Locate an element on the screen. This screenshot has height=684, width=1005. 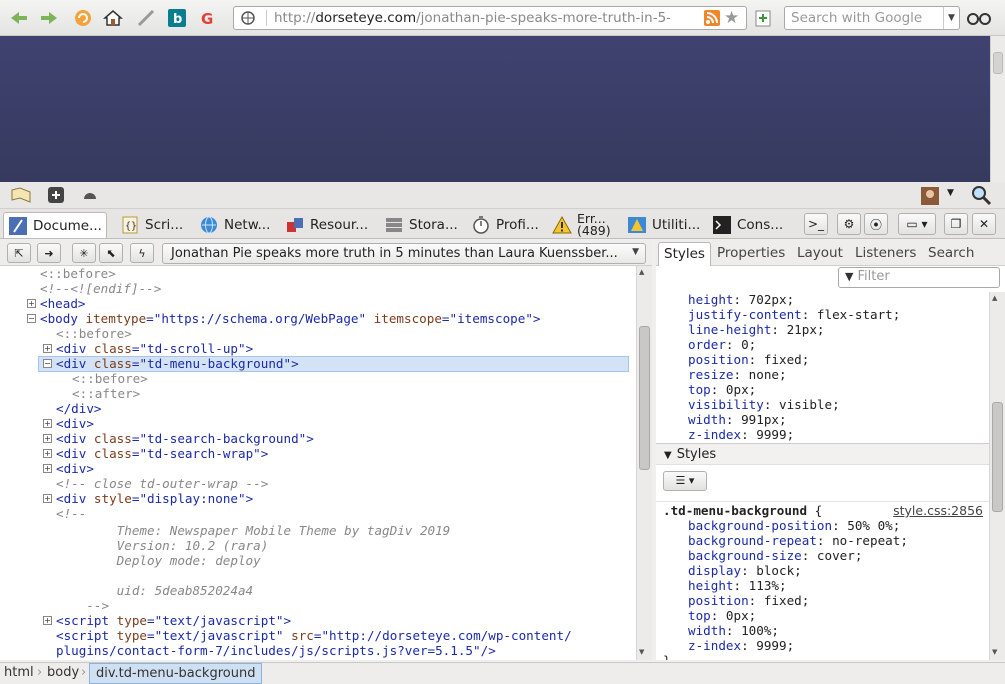
console-toggle-button: >_ is located at coordinates (816, 224).